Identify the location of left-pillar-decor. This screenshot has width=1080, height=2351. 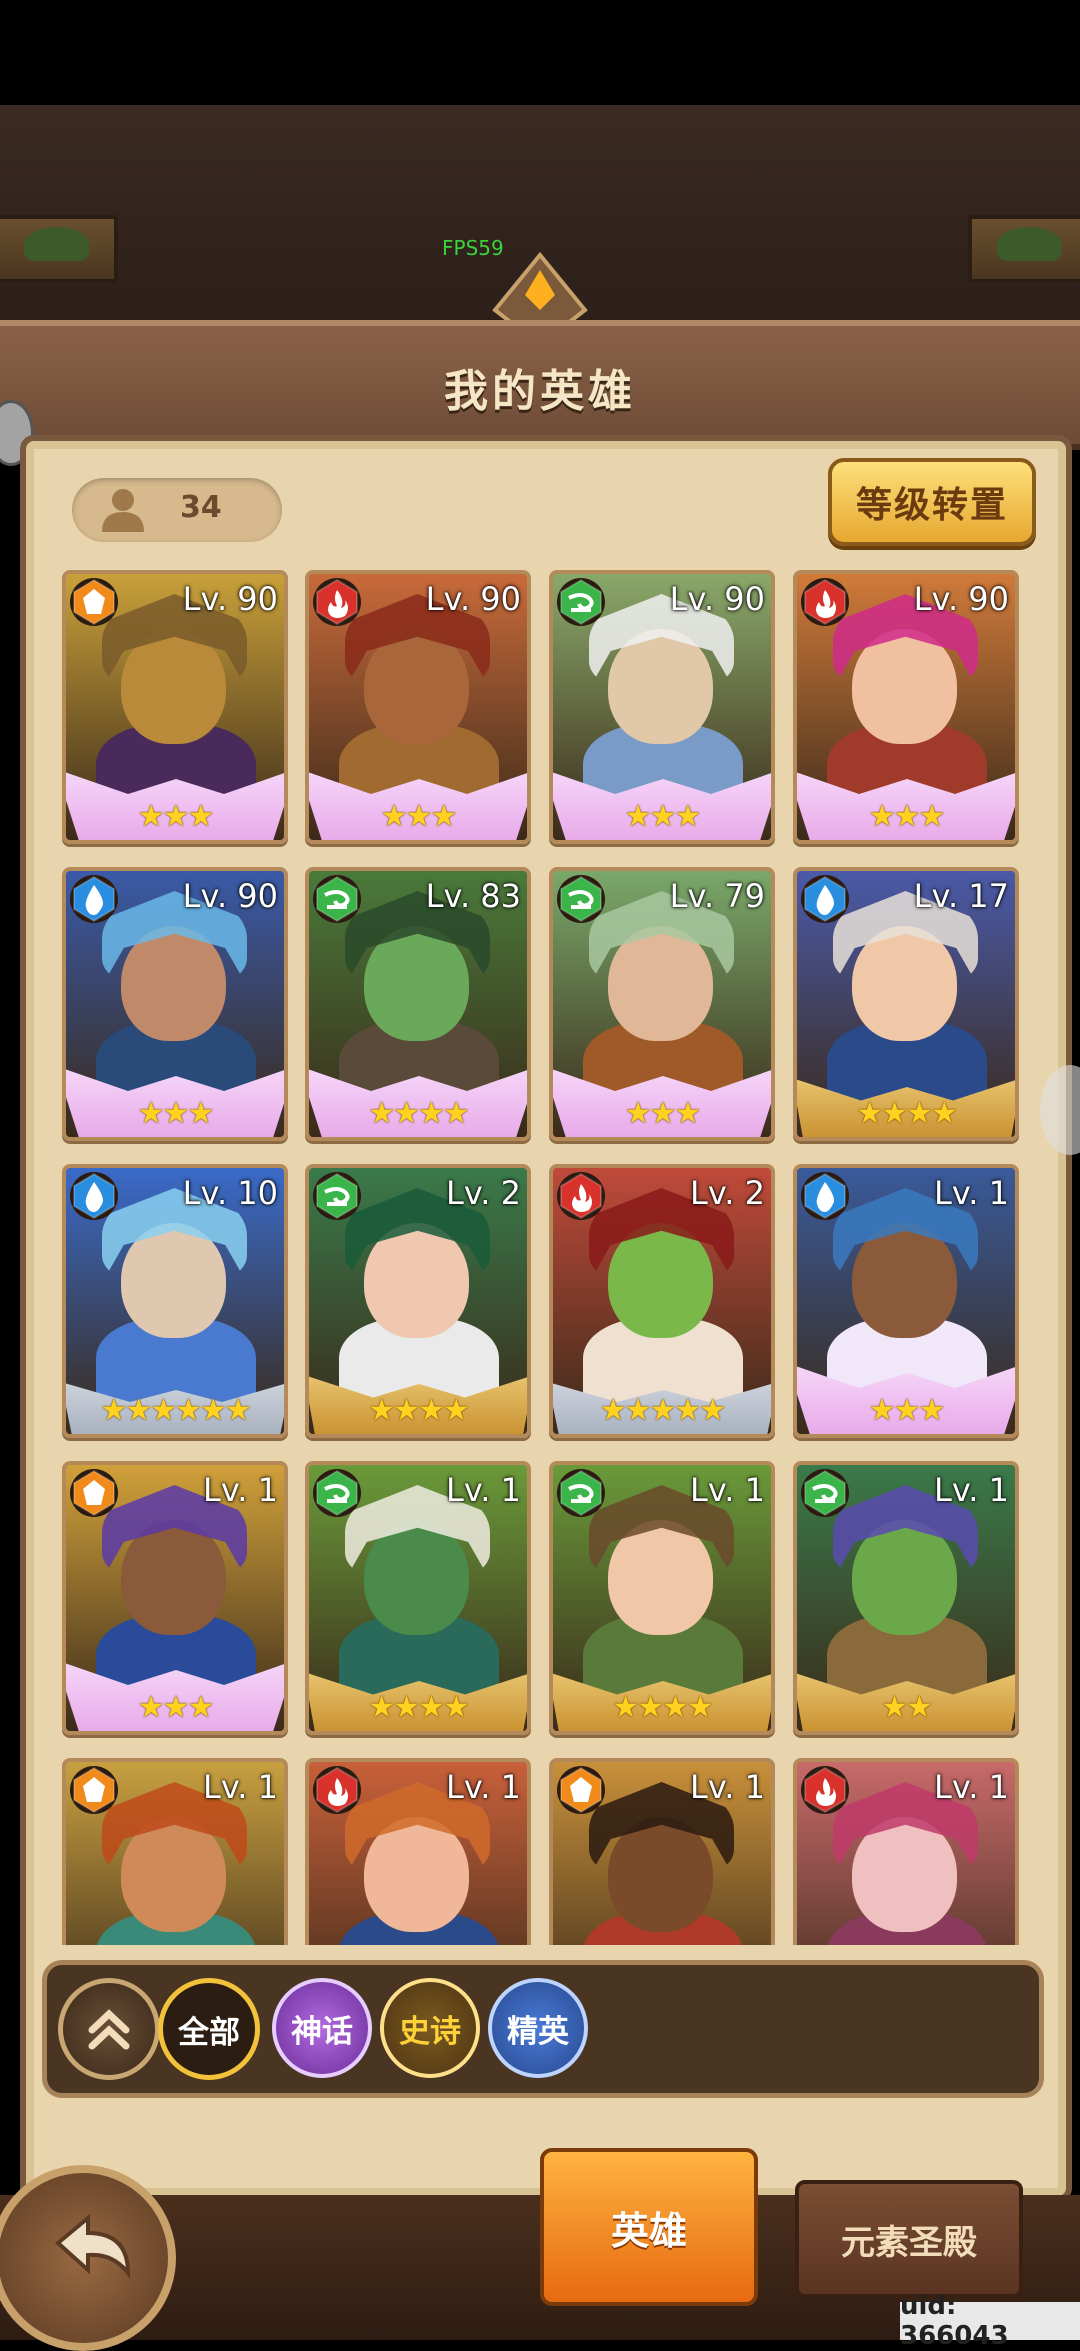
(59, 249).